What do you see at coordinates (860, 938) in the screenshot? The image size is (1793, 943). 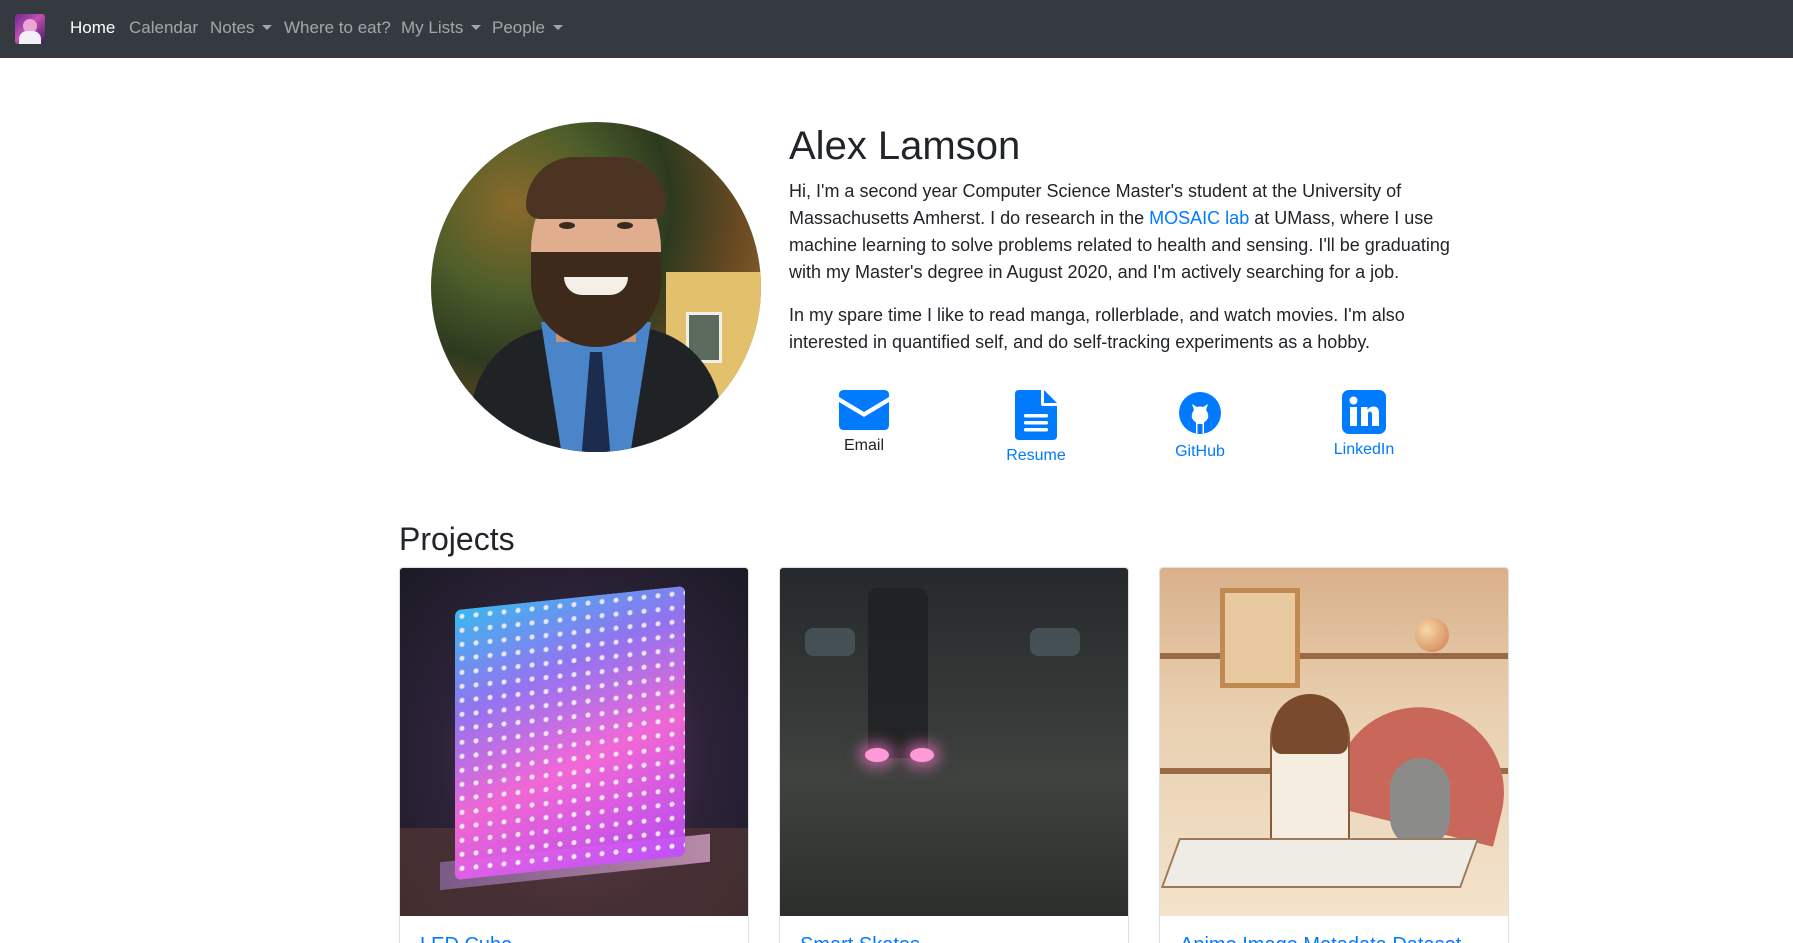 I see `project-title-smart-skates: Smart Skates` at bounding box center [860, 938].